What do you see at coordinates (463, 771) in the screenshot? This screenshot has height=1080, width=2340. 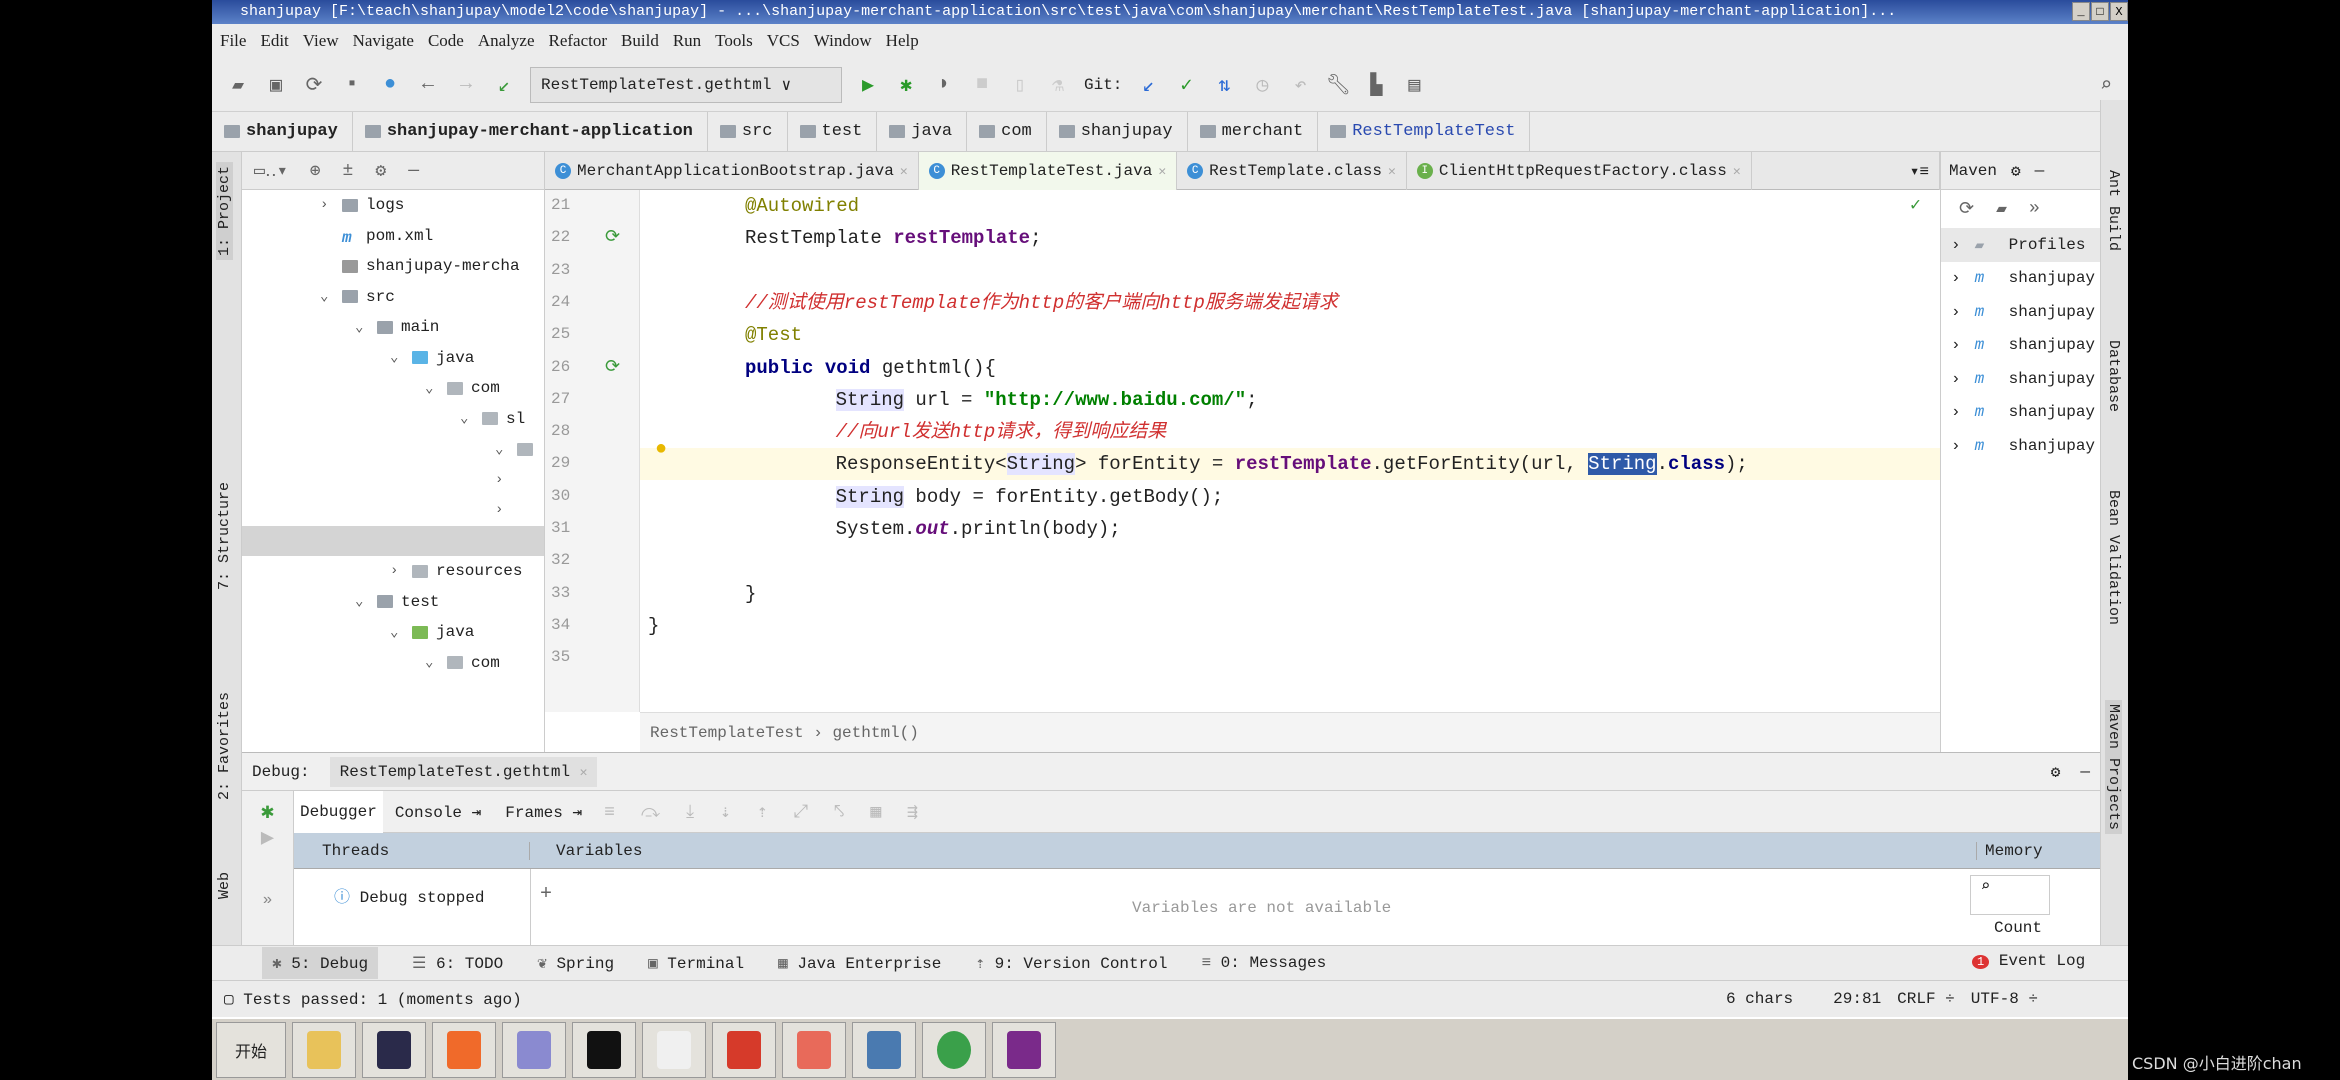 I see `debug-session-tab: RestTemplateTest.gethtml ✕` at bounding box center [463, 771].